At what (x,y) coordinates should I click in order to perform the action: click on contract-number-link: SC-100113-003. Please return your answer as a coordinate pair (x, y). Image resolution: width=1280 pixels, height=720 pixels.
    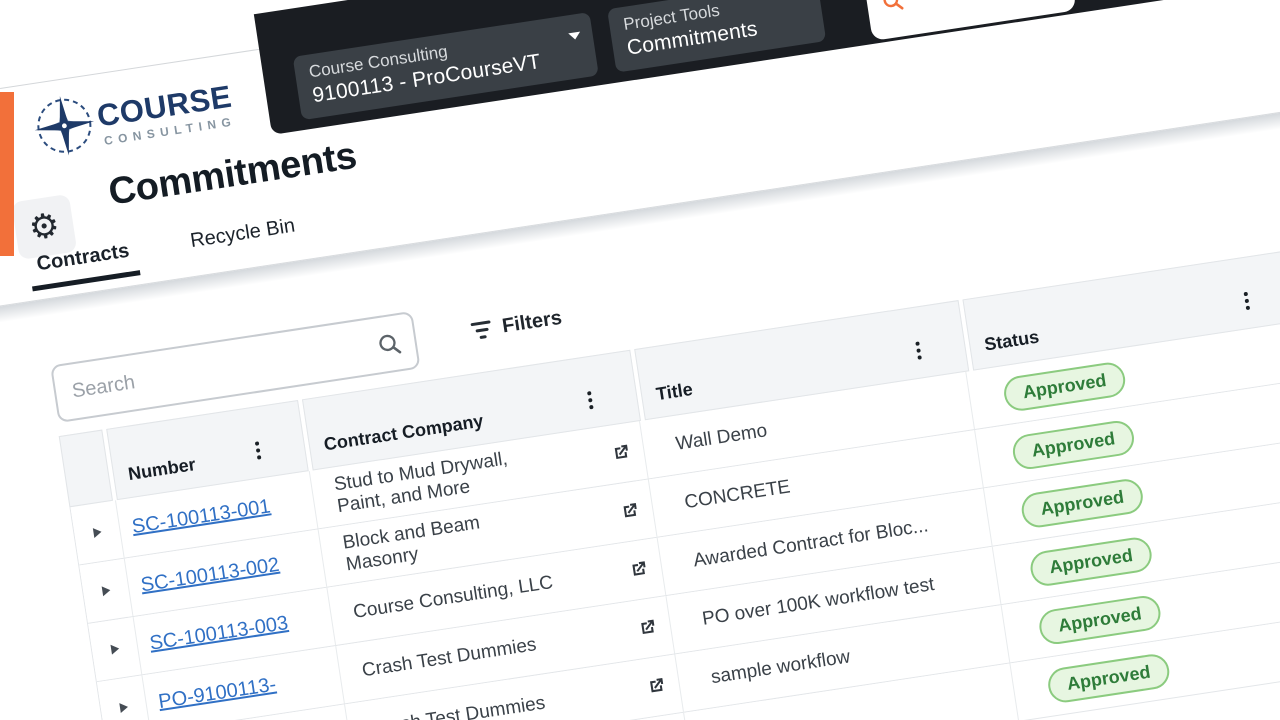
    Looking at the image, I should click on (219, 634).